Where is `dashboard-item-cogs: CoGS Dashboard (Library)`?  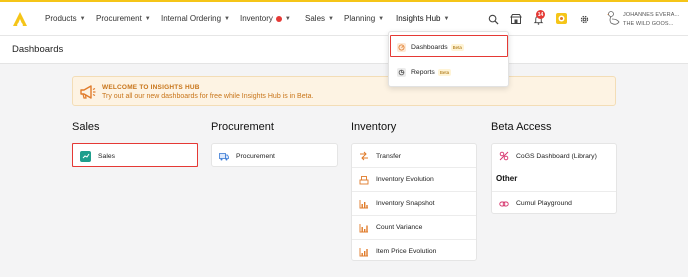 dashboard-item-cogs: CoGS Dashboard (Library) is located at coordinates (554, 156).